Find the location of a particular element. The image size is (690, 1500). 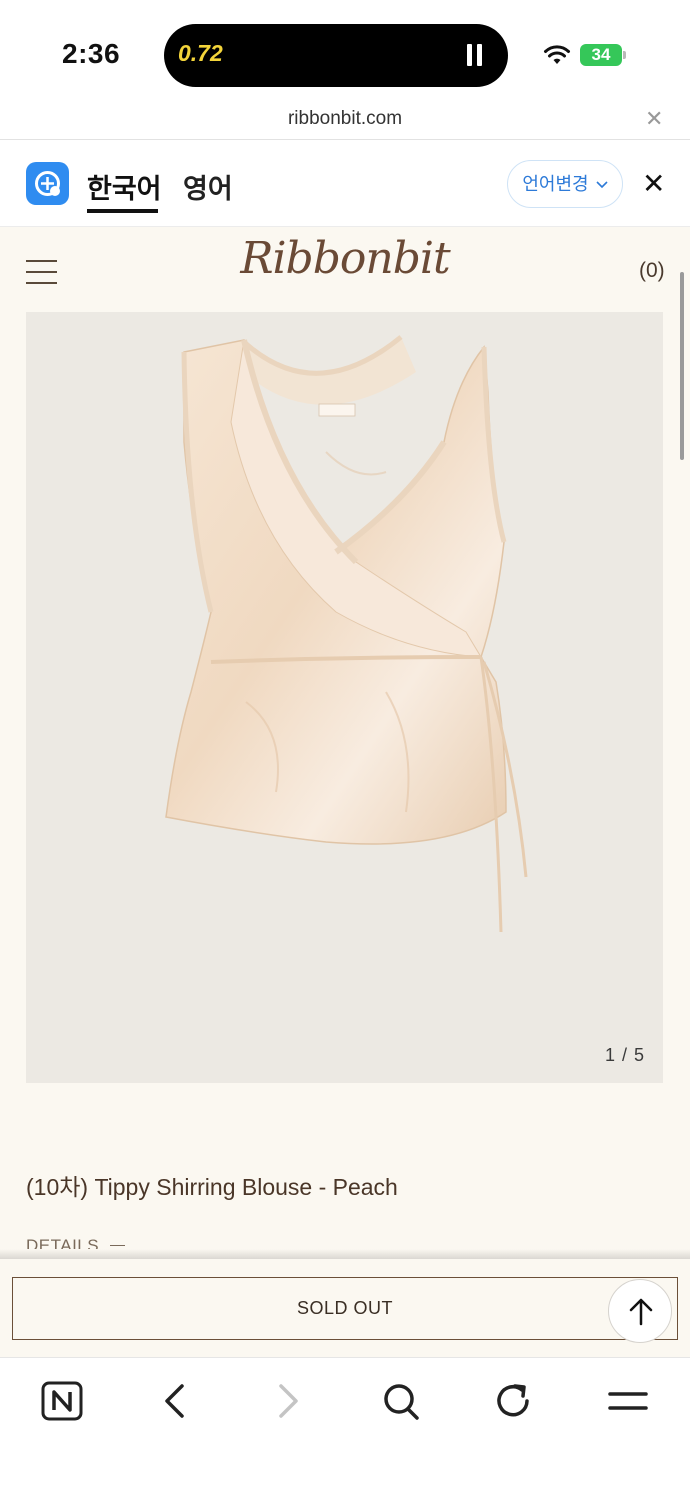

pause-icon is located at coordinates (475, 55).